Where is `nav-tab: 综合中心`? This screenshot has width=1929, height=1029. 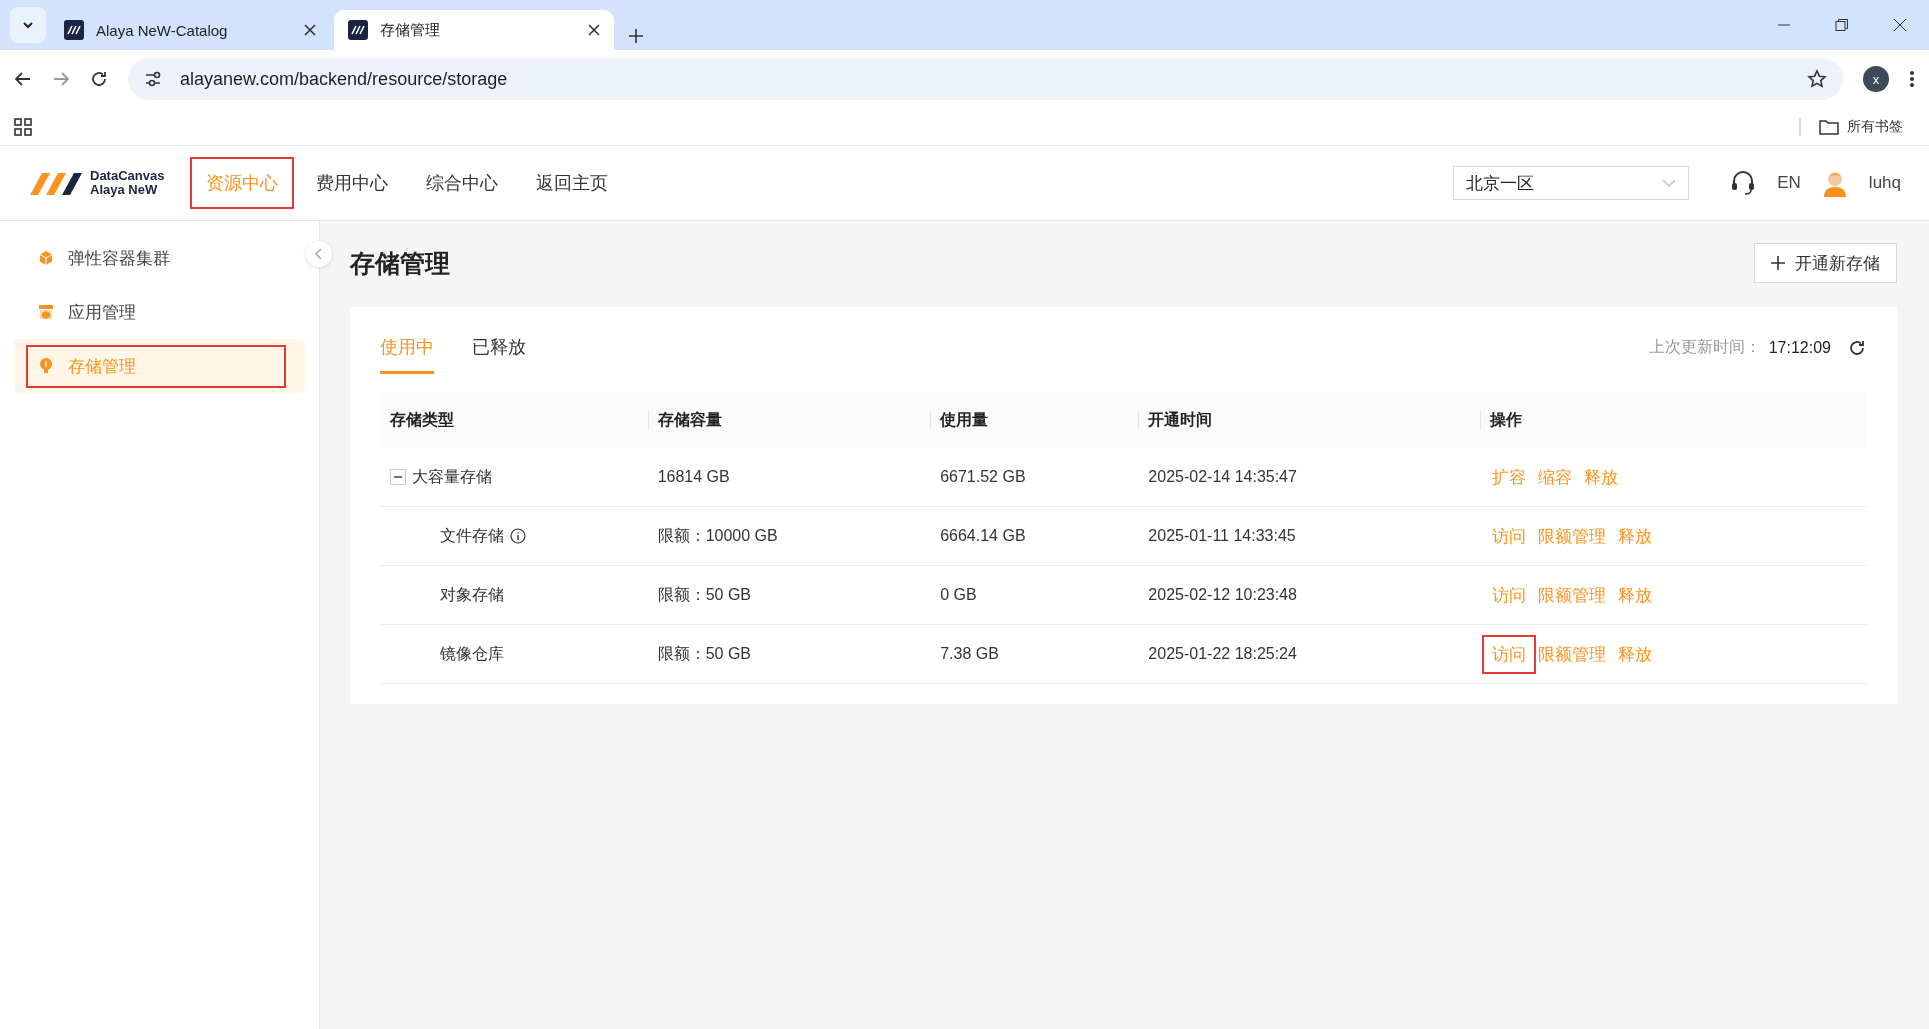 nav-tab: 综合中心 is located at coordinates (462, 183).